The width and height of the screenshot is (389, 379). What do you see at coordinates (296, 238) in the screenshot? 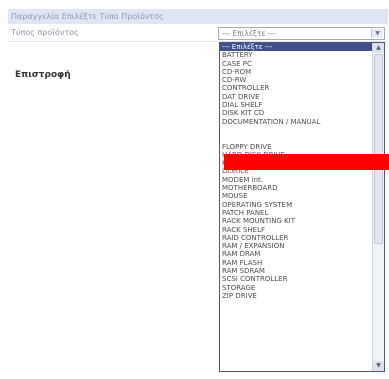
I see `dropdown-option: RAID CONTROLLER` at bounding box center [296, 238].